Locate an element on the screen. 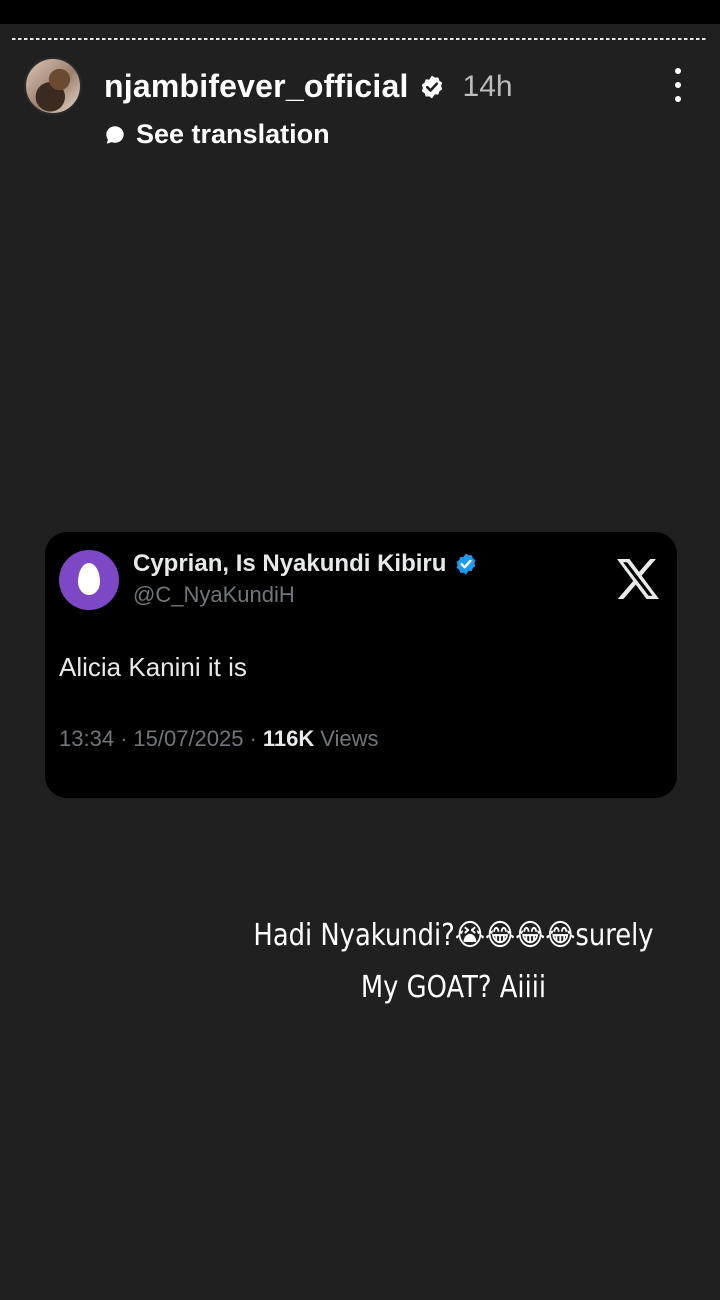  story-header: njambifever_official 14h See translation is located at coordinates (360, 86).